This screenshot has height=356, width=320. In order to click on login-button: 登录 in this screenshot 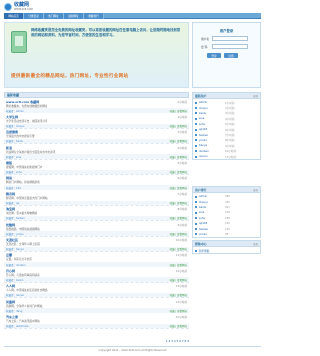, I will do `click(214, 55)`.